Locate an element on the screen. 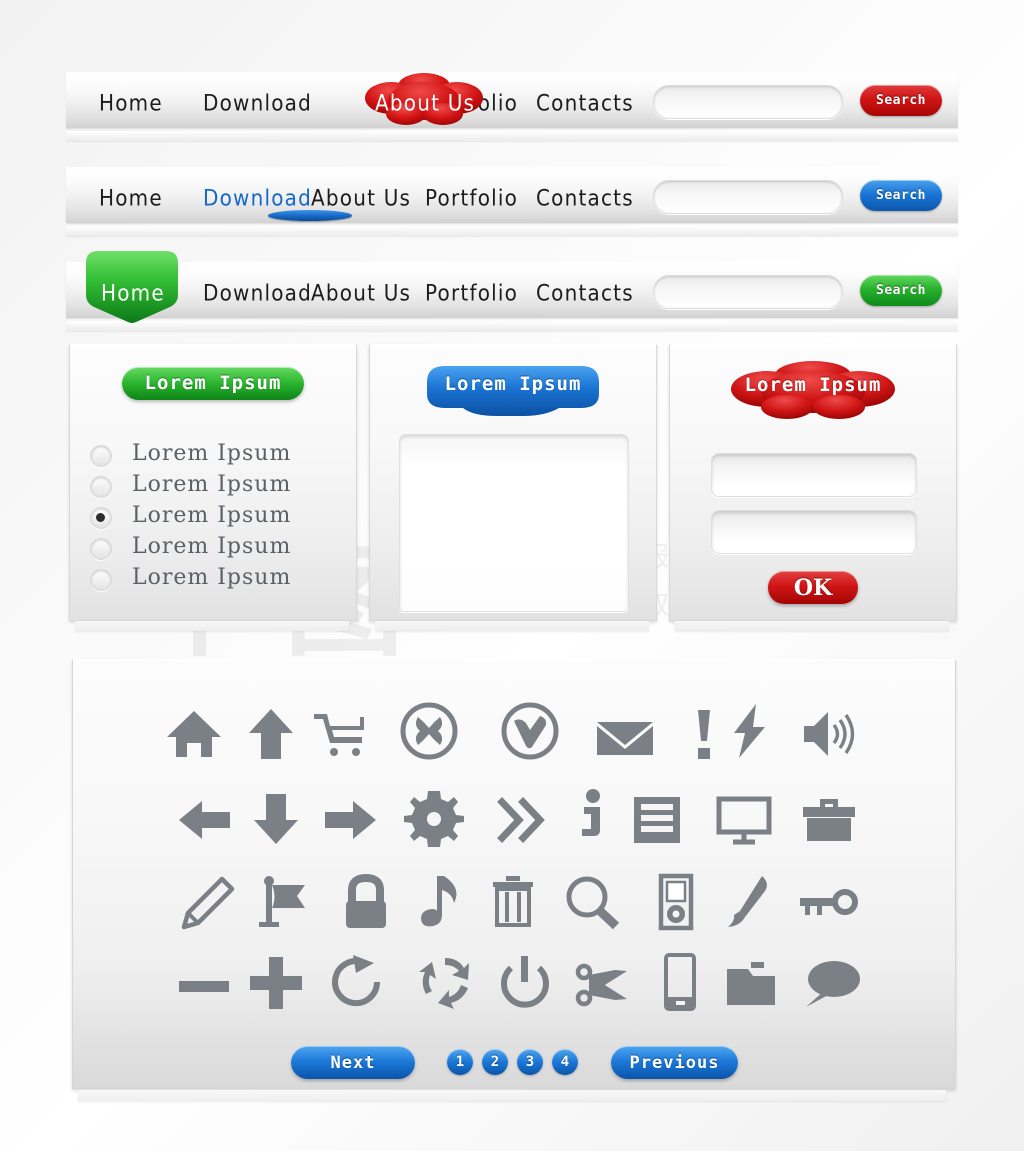 The image size is (1024, 1151). speaker-volume-icon is located at coordinates (829, 734).